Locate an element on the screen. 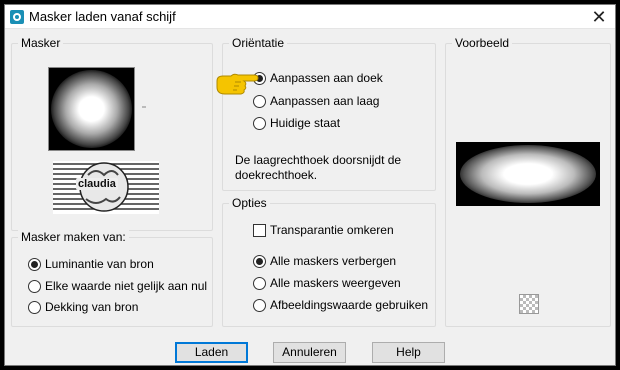 Image resolution: width=620 pixels, height=370 pixels. app-icon is located at coordinates (17, 17).